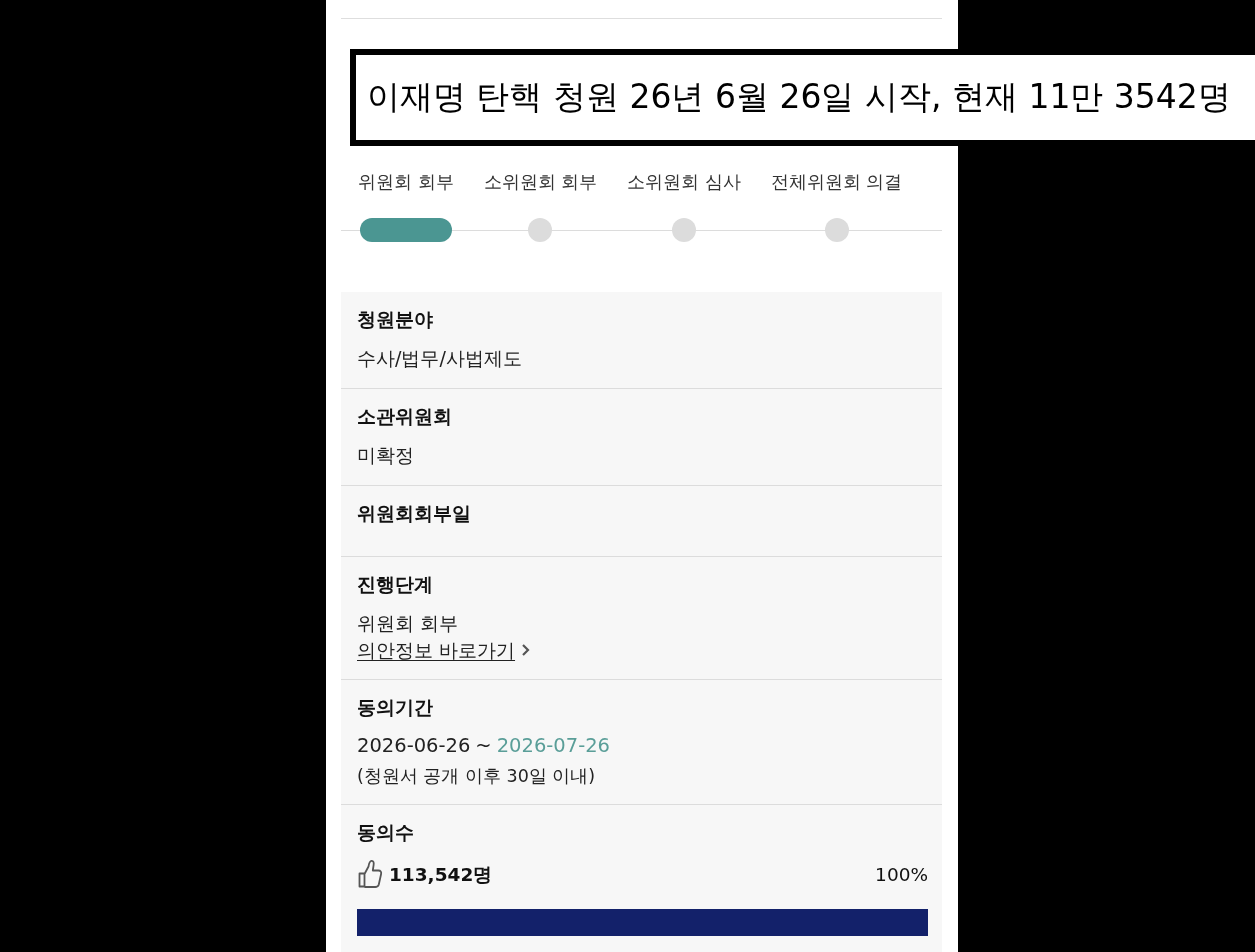  I want to click on caption-banner: 이재명 탄핵 청원 26년 6월 26일 시작, 현재 11만 3542명, so click(802, 97).